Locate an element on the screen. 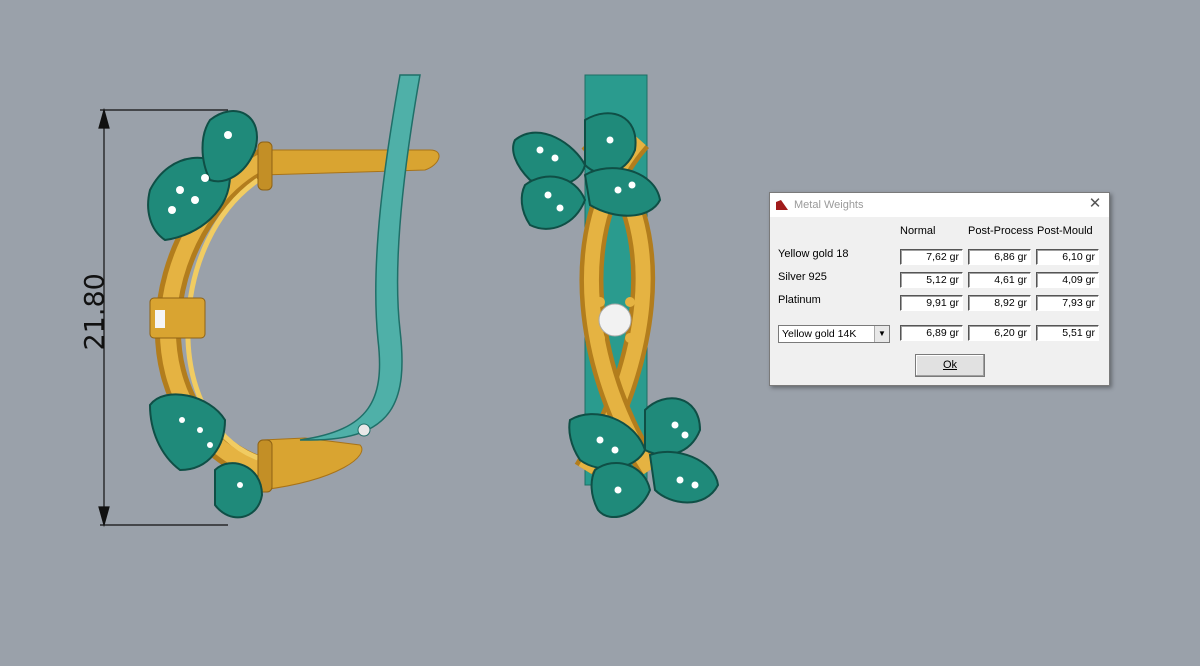 This screenshot has height=666, width=1200. close-icon: ✕ is located at coordinates (1095, 204).